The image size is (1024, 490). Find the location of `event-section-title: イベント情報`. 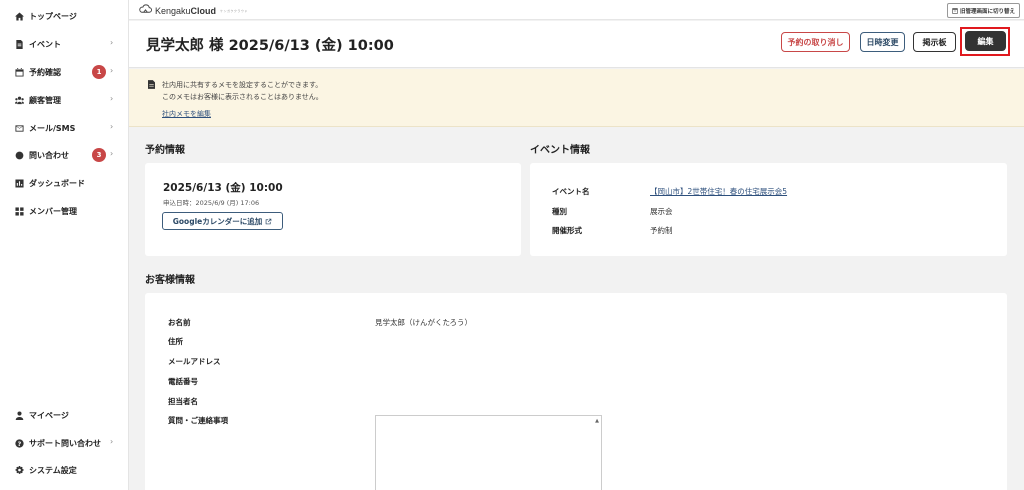

event-section-title: イベント情報 is located at coordinates (560, 150).